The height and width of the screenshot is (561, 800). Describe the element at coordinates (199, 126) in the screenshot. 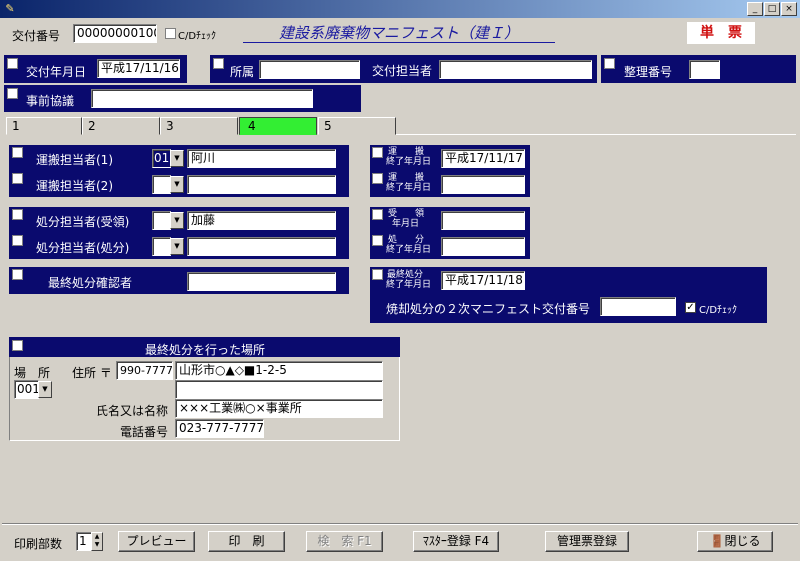

I see `tab-3: 3` at that location.